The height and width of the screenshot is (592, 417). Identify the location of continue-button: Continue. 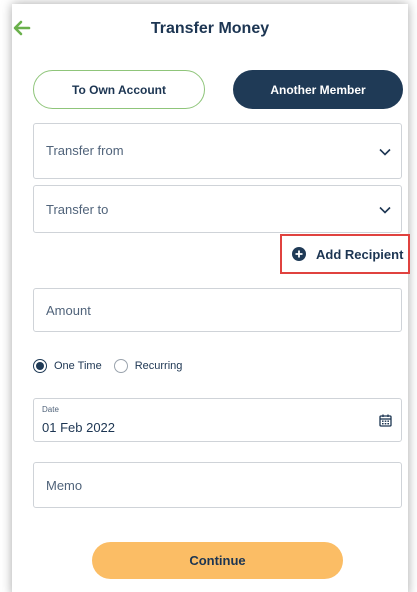
(217, 560).